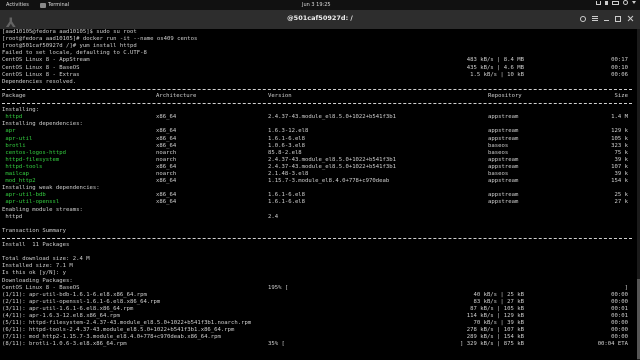 The width and height of the screenshot is (640, 360). What do you see at coordinates (498, 301) in the screenshot?
I see `terminal-cell: 83 kB/s | 27 kB` at bounding box center [498, 301].